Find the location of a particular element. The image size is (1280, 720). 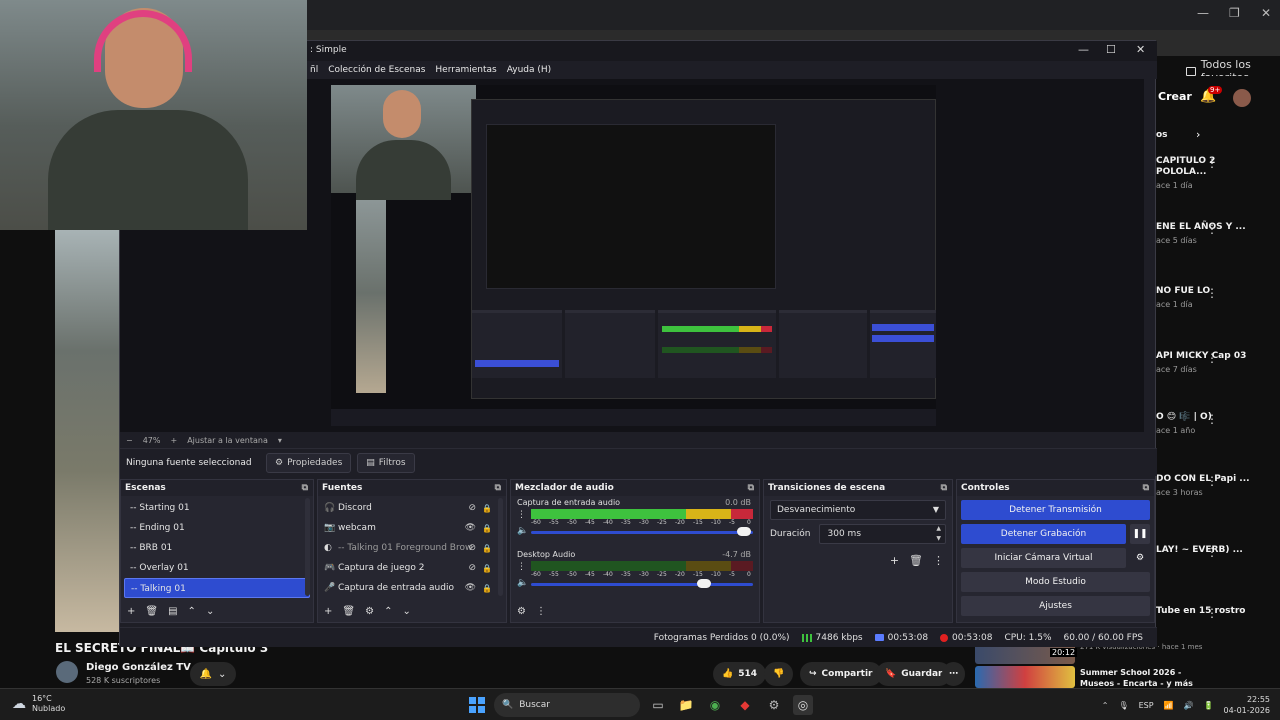

browser-close-button: ✕ is located at coordinates (1266, 13).